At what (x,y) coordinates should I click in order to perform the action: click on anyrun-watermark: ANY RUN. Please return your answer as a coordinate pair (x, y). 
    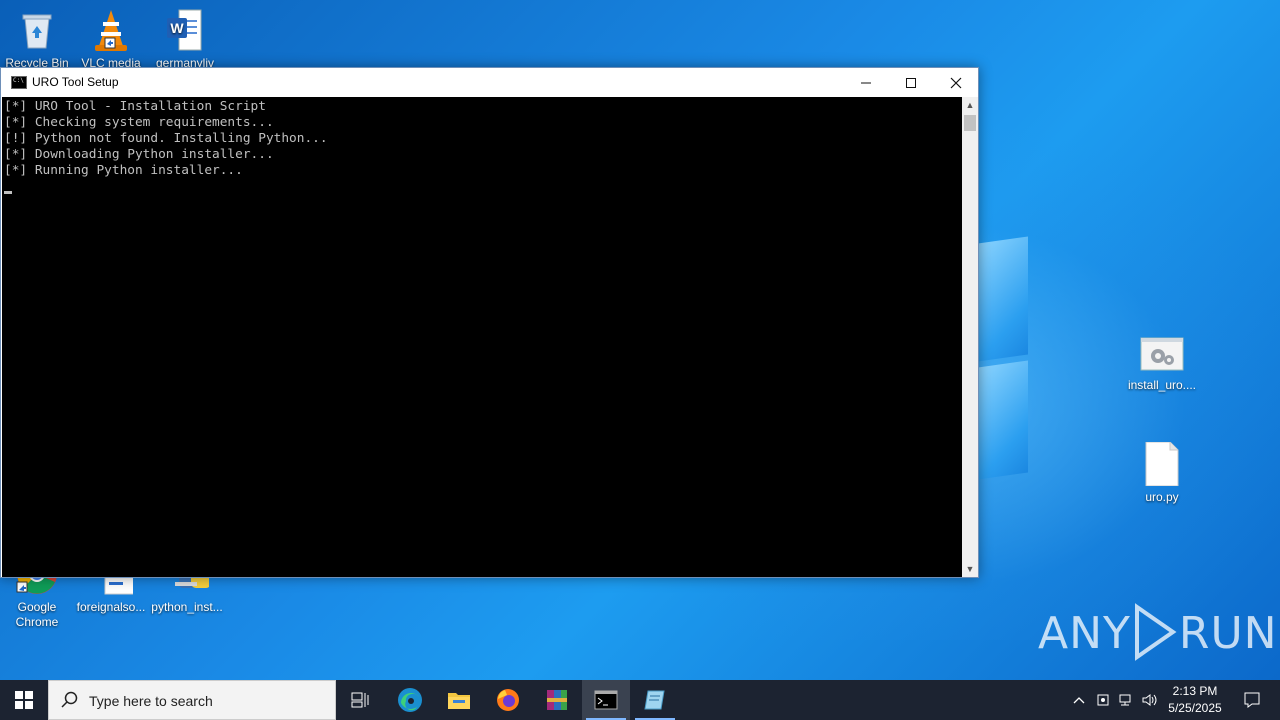
    Looking at the image, I should click on (1158, 632).